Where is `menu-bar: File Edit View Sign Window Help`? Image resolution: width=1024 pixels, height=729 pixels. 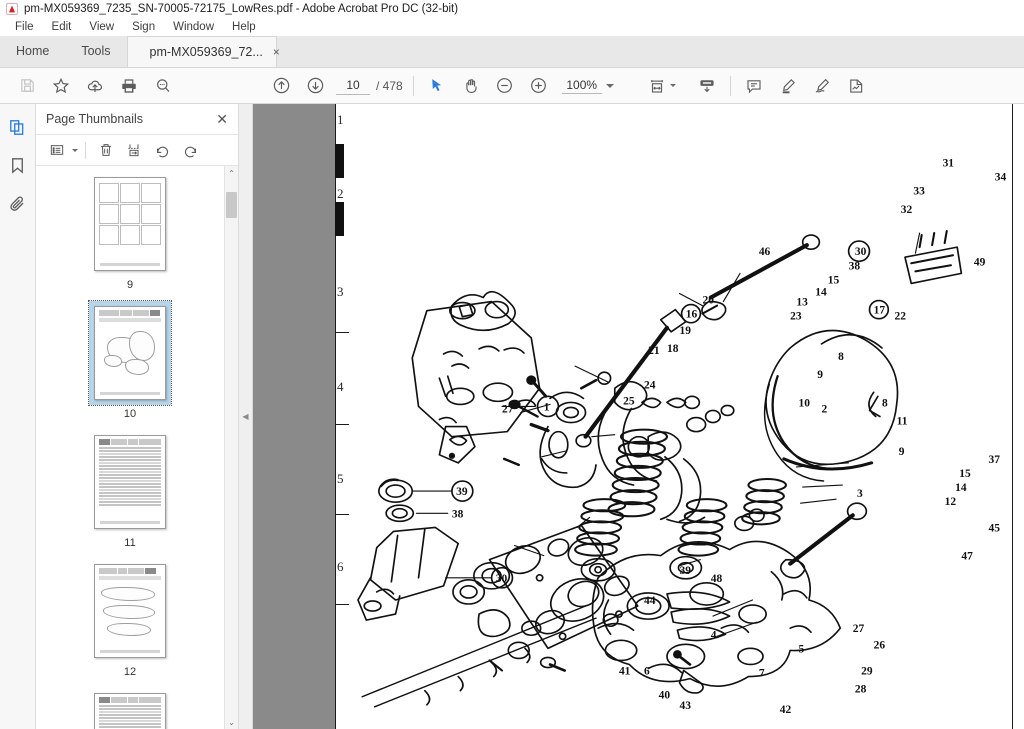
menu-bar: File Edit View Sign Window Help is located at coordinates (512, 27).